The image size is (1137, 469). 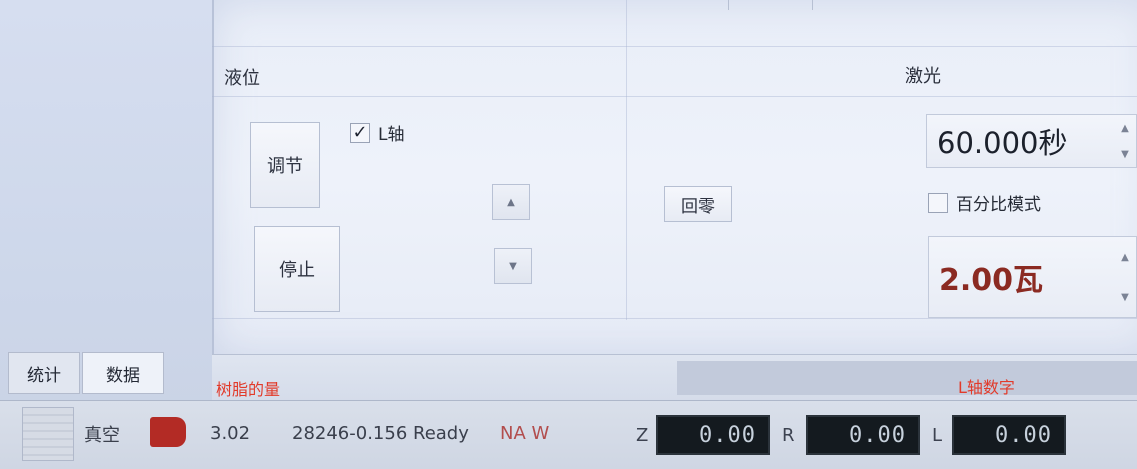 What do you see at coordinates (642, 435) in the screenshot?
I see `z-axis-label: Z` at bounding box center [642, 435].